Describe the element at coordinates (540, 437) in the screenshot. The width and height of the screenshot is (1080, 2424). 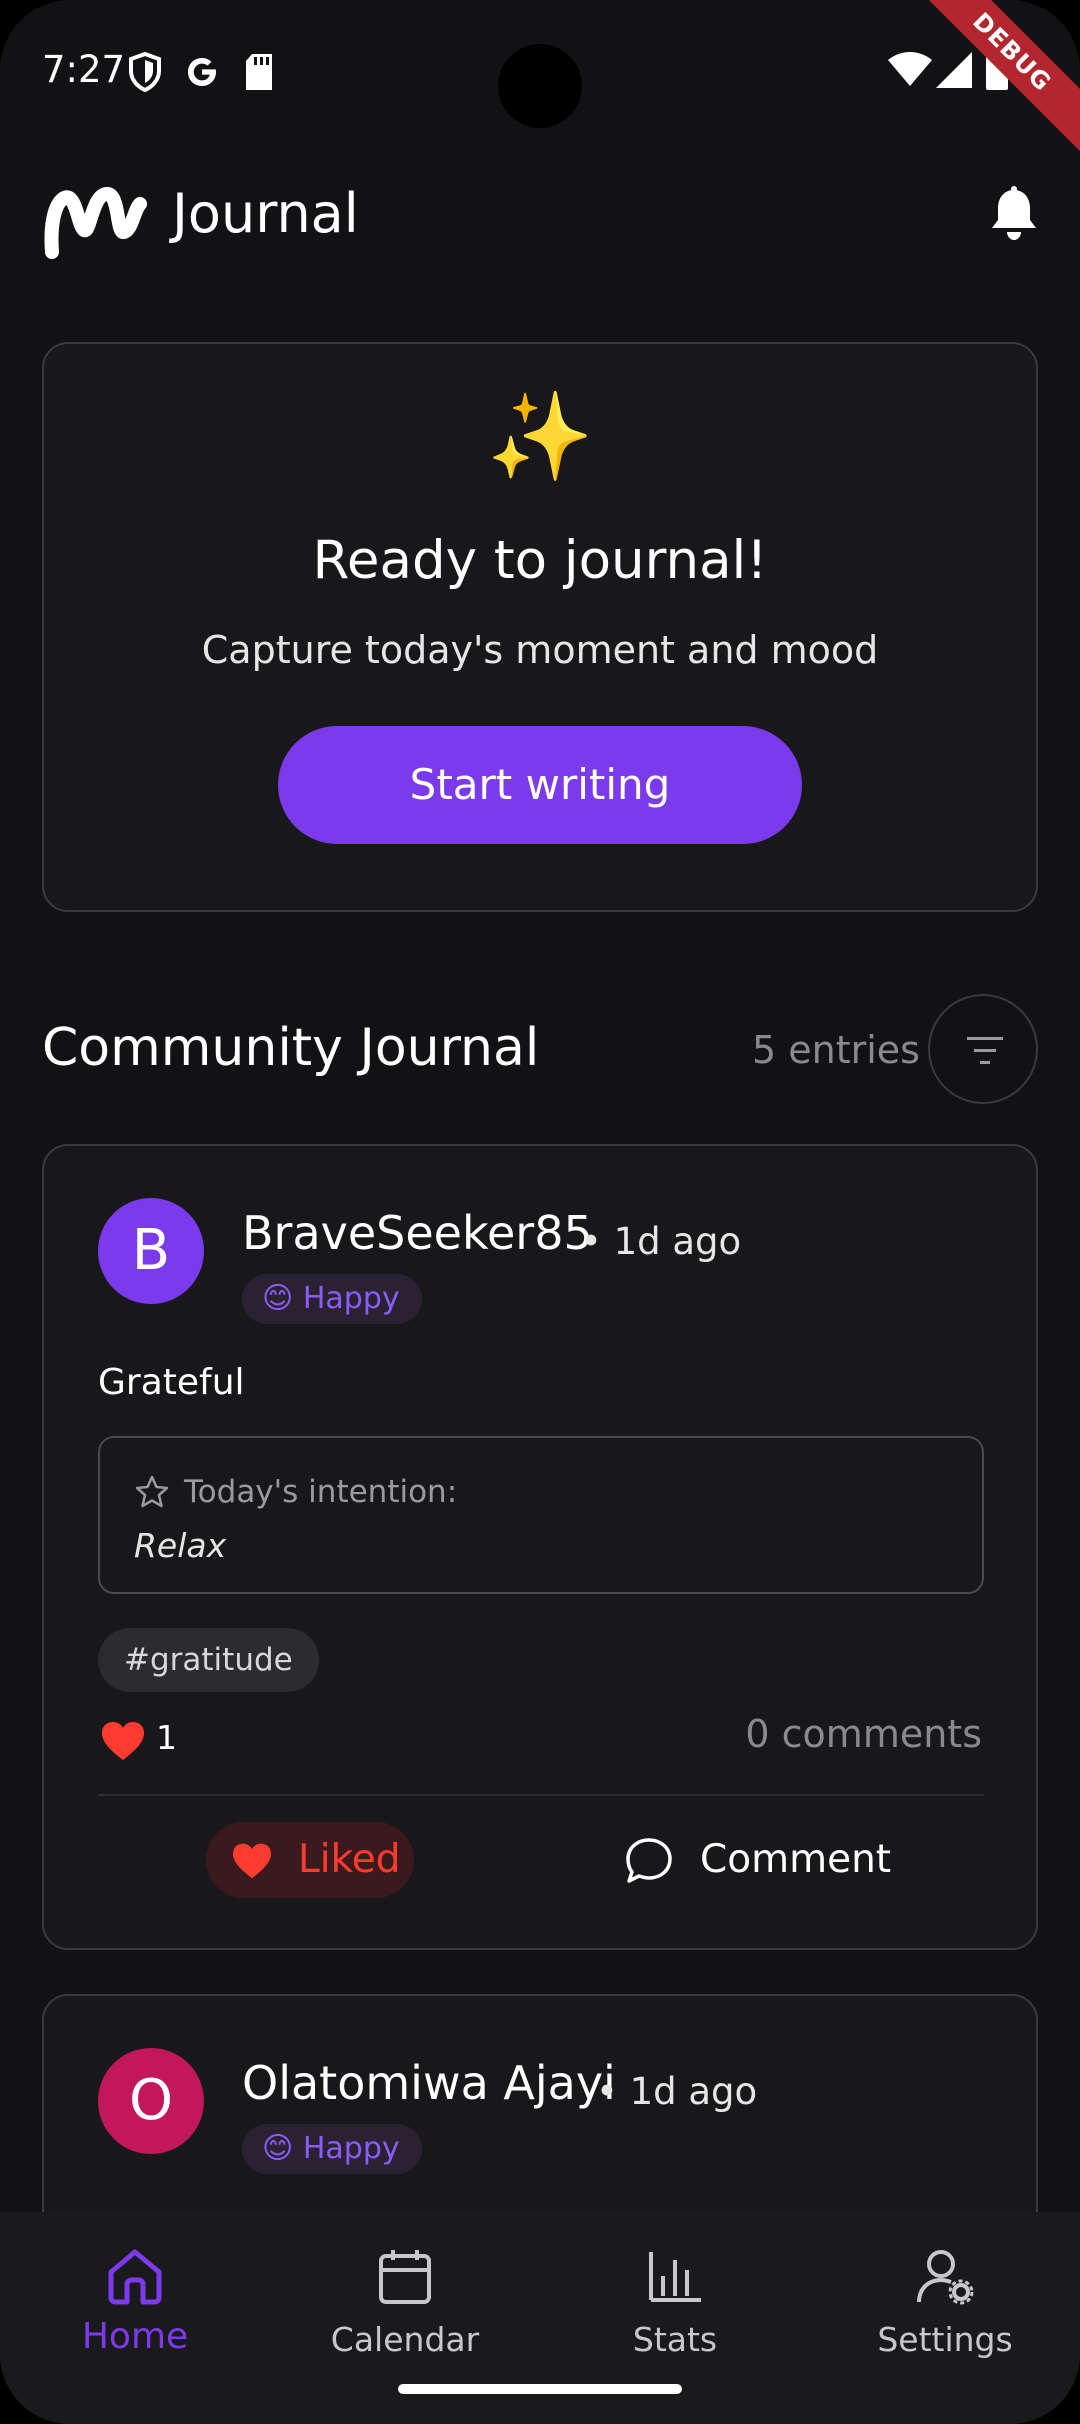
I see `sparkles-icon: ✨` at that location.